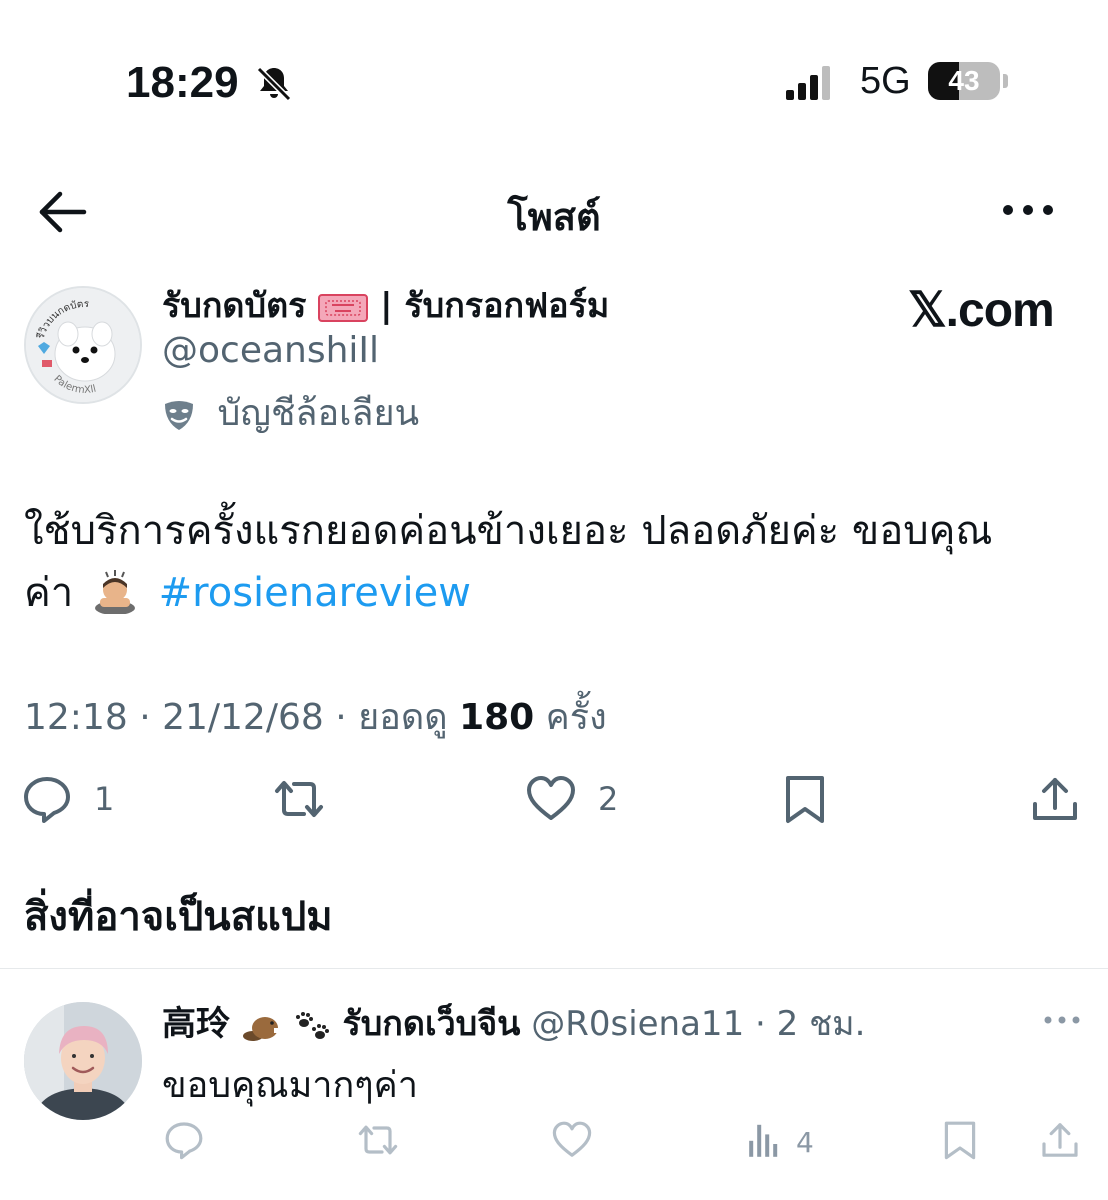  I want to click on bell-slash-icon, so click(274, 84).